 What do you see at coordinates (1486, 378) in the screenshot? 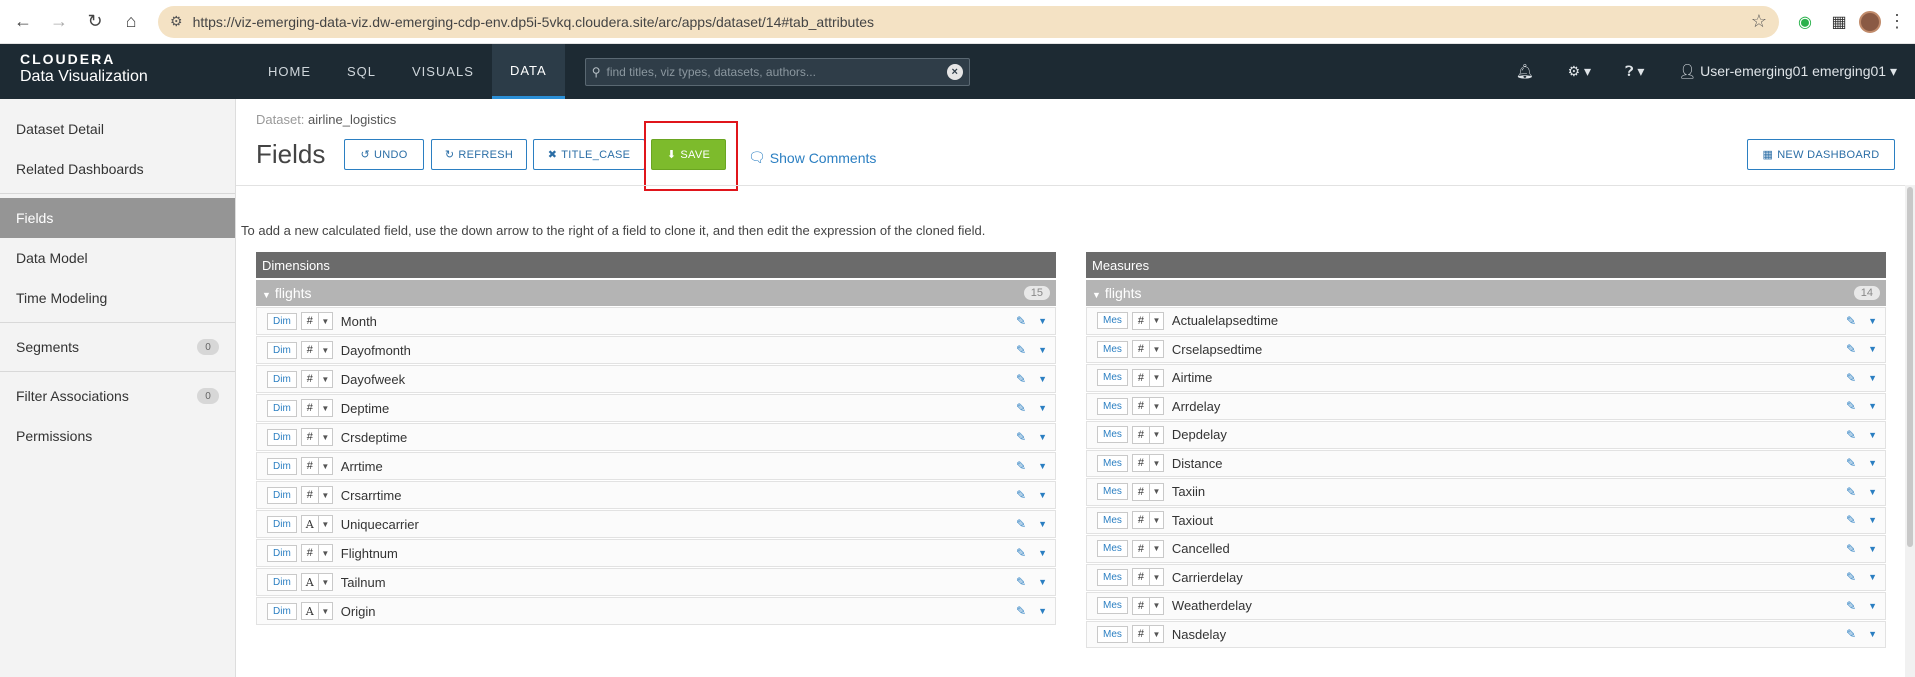
I see `field-row: Mes # ▼ Airtime ✎ ▼` at bounding box center [1486, 378].